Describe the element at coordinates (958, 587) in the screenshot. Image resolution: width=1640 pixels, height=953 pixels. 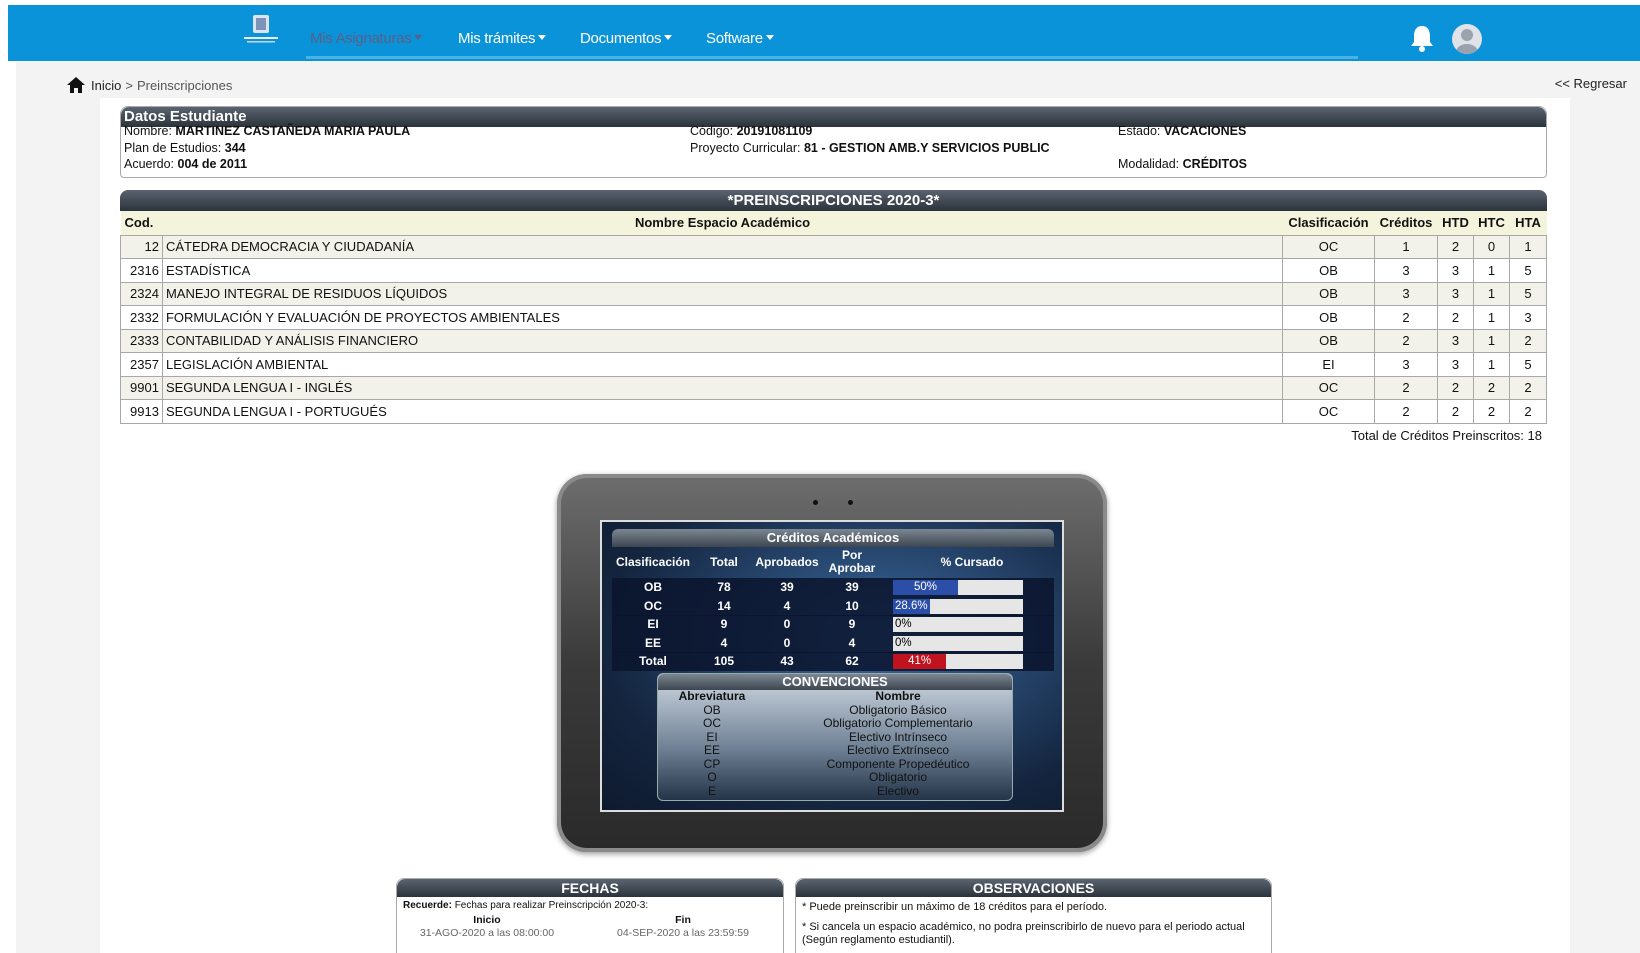
I see `progress-bar: 50%` at that location.